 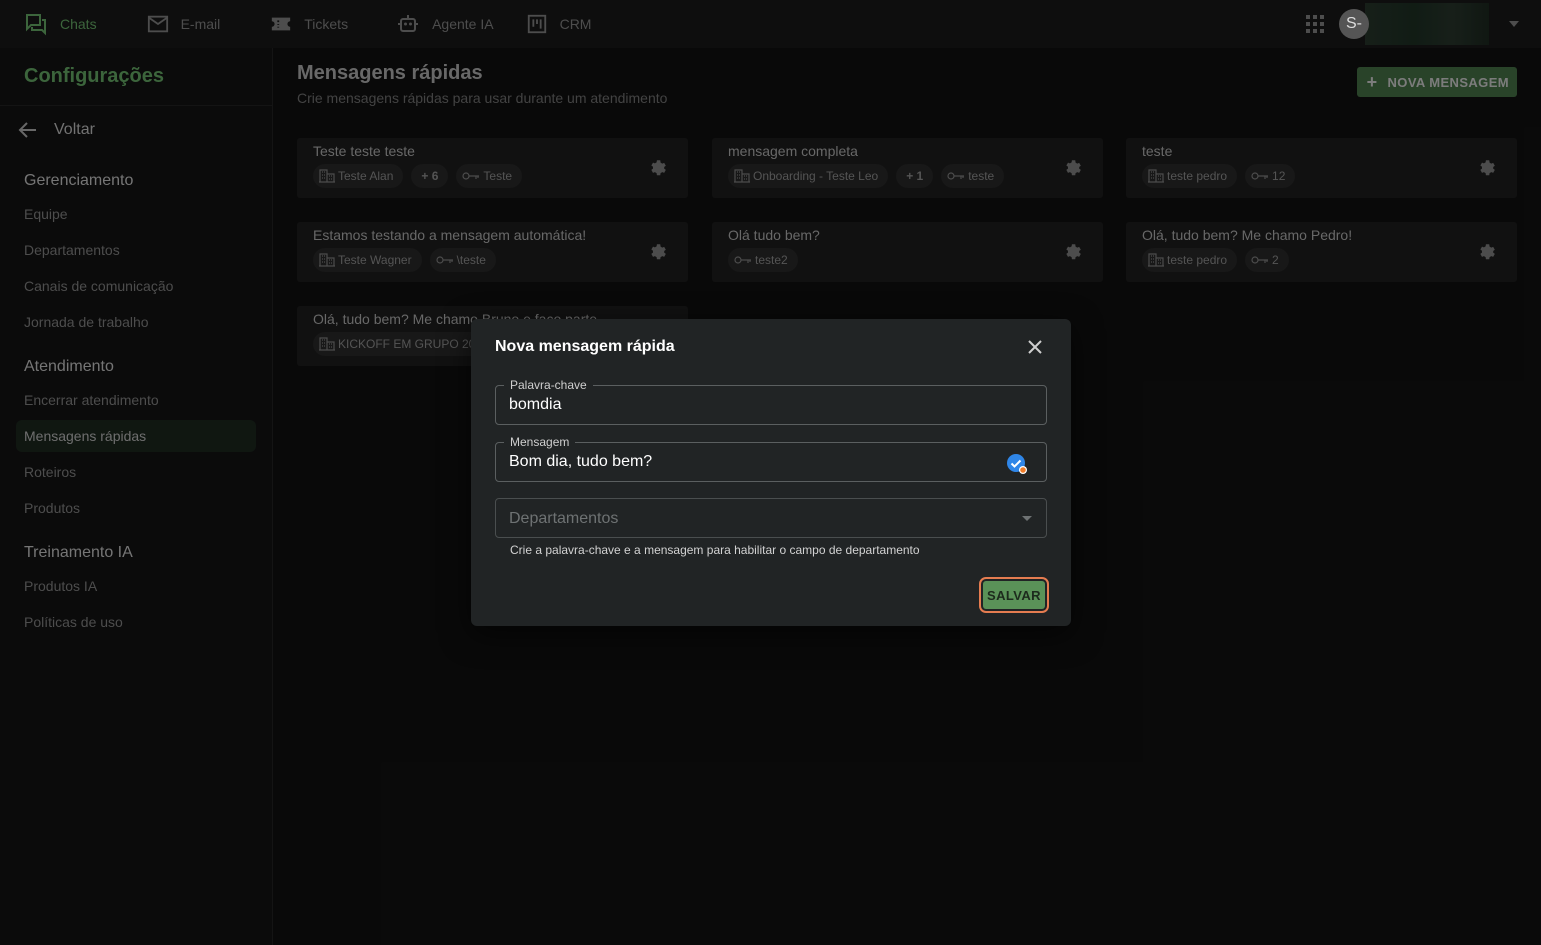 I want to click on save-label: SALVAR, so click(x=1014, y=595).